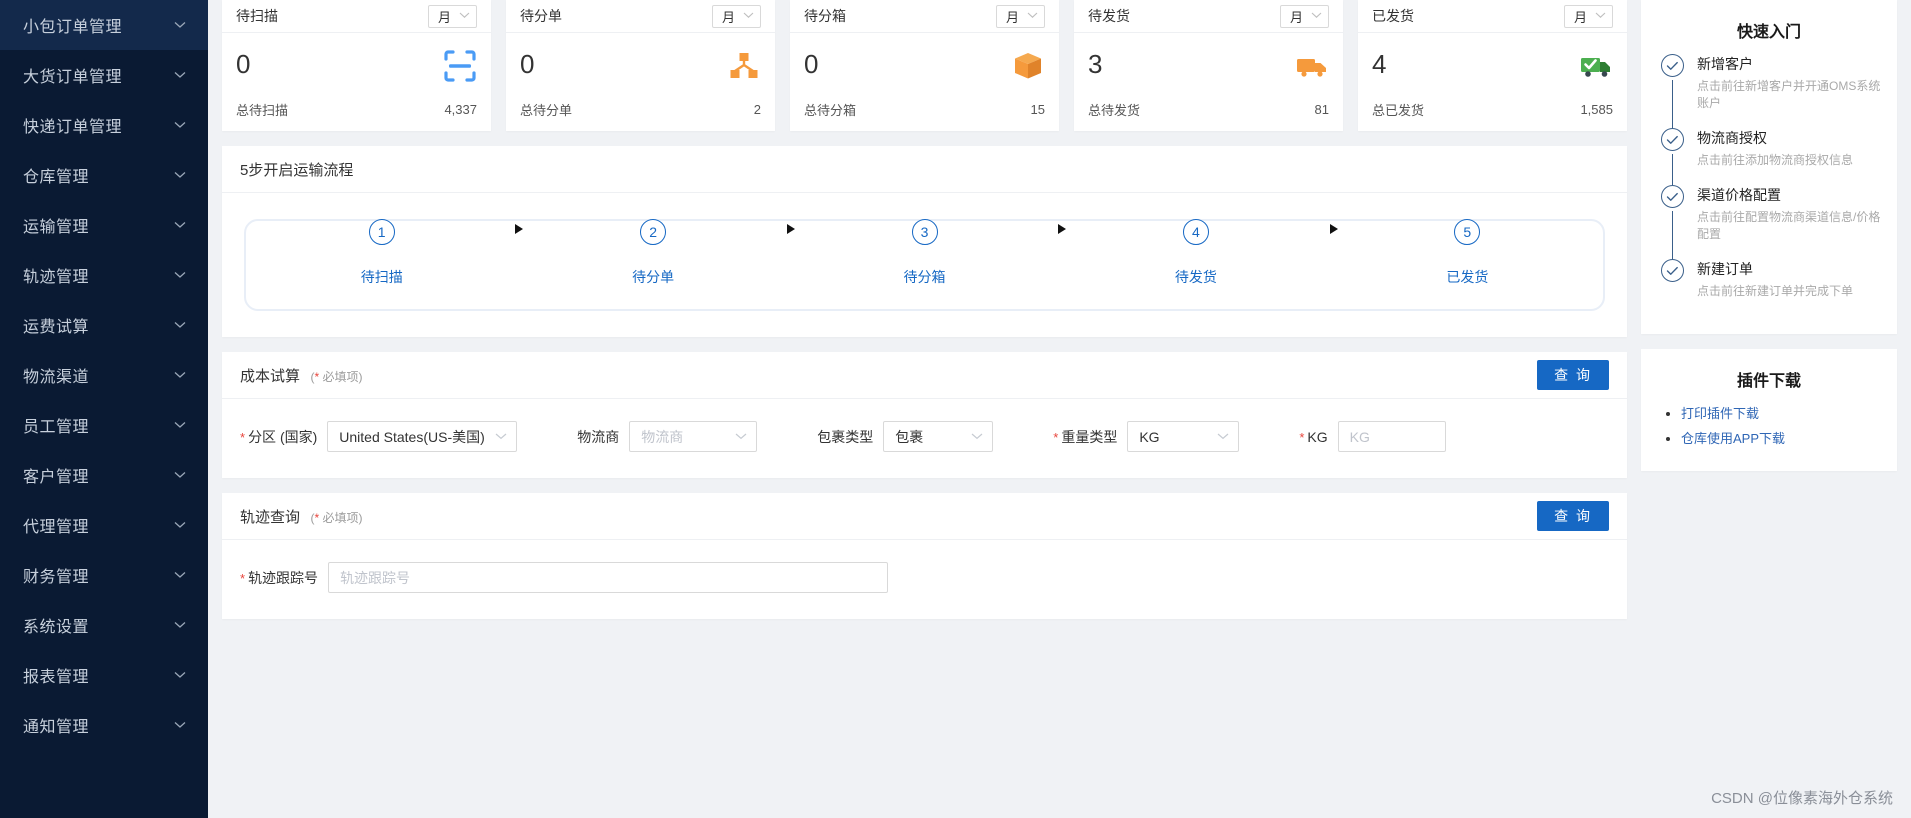 Image resolution: width=1911 pixels, height=818 pixels. Describe the element at coordinates (104, 175) in the screenshot. I see `sidebar-item-warehouse: 仓库管理` at that location.